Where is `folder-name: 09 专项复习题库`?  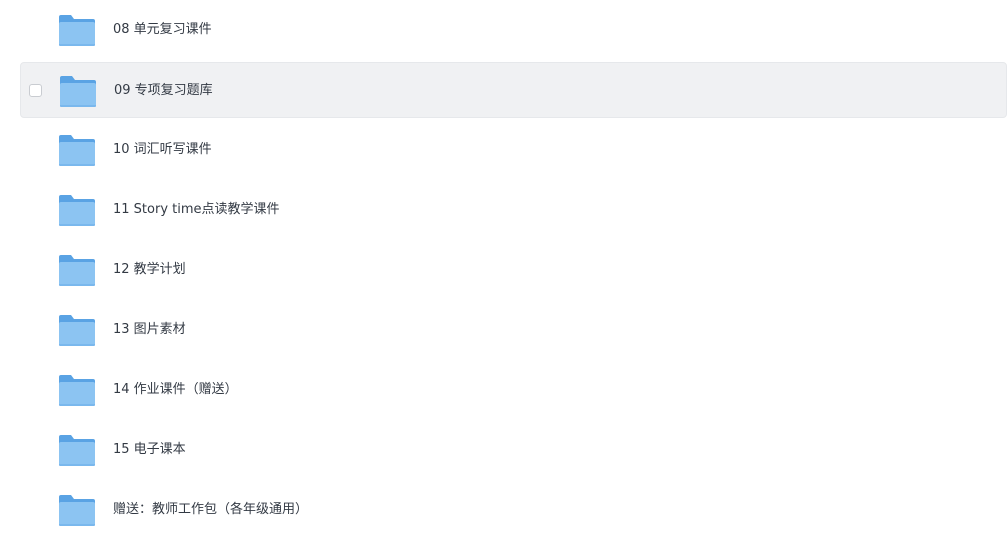
folder-name: 09 专项复习题库 is located at coordinates (163, 91).